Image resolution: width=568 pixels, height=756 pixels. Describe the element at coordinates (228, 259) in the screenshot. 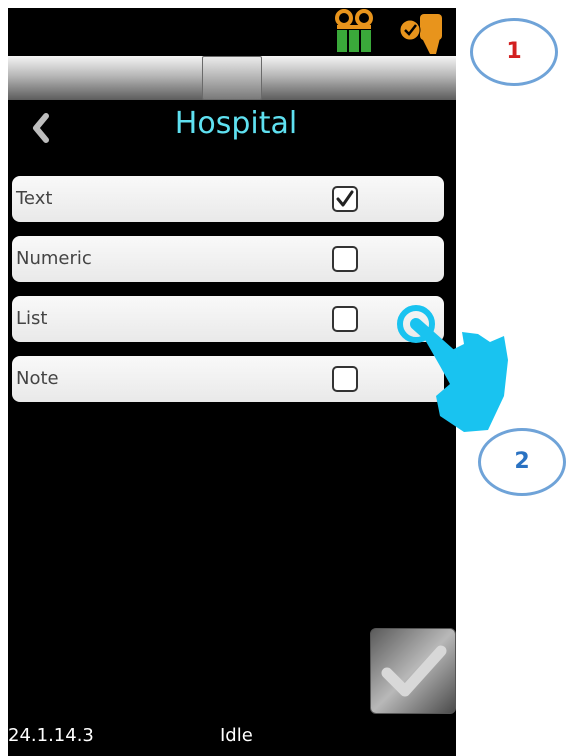

I see `option-row-numeric: Numeric` at that location.